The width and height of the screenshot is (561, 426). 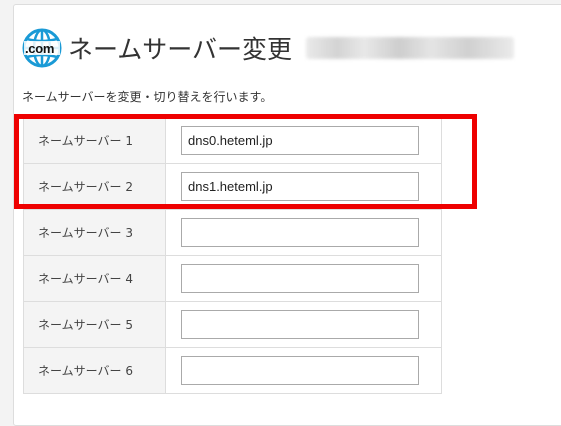 What do you see at coordinates (300, 232) in the screenshot?
I see `nameserver-3-input` at bounding box center [300, 232].